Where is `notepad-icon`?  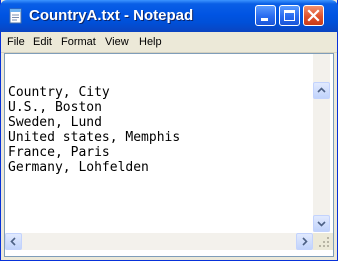
notepad-icon is located at coordinates (15, 15).